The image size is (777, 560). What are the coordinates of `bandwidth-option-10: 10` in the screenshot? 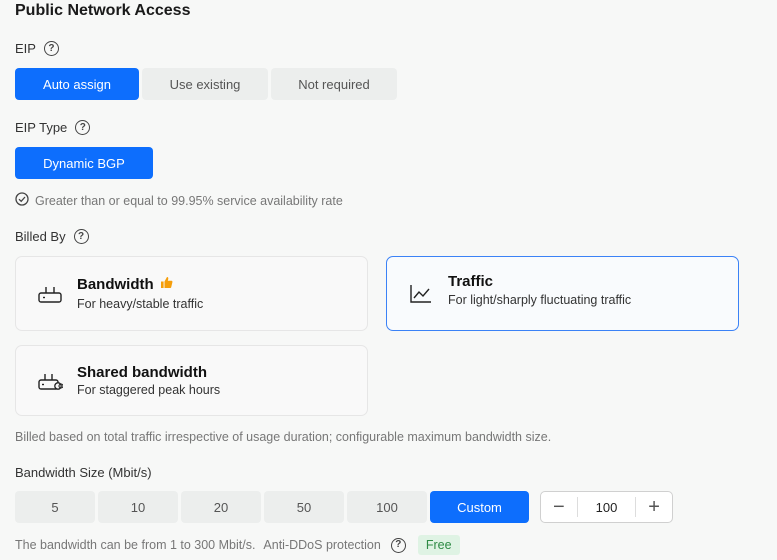 It's located at (138, 507).